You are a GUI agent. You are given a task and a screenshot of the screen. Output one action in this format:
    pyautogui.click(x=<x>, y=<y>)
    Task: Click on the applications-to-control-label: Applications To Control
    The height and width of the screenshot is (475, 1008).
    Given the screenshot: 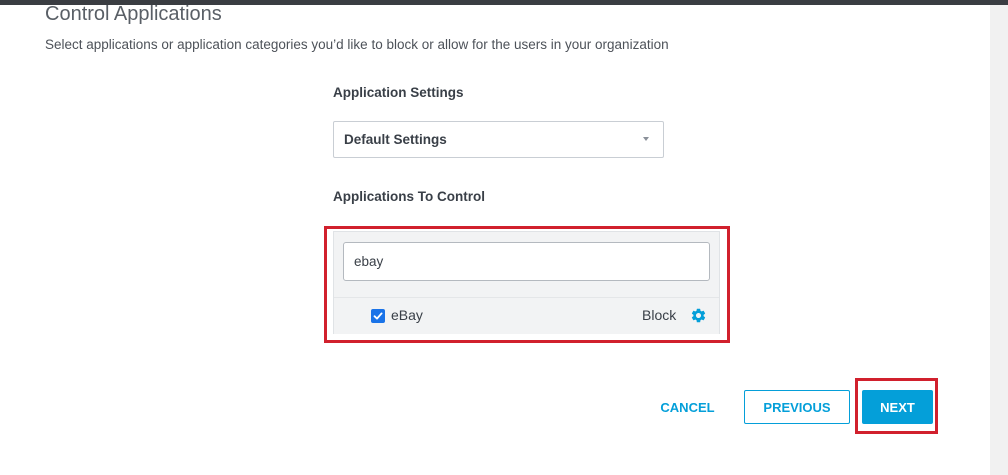 What is the action you would take?
    pyautogui.click(x=409, y=196)
    